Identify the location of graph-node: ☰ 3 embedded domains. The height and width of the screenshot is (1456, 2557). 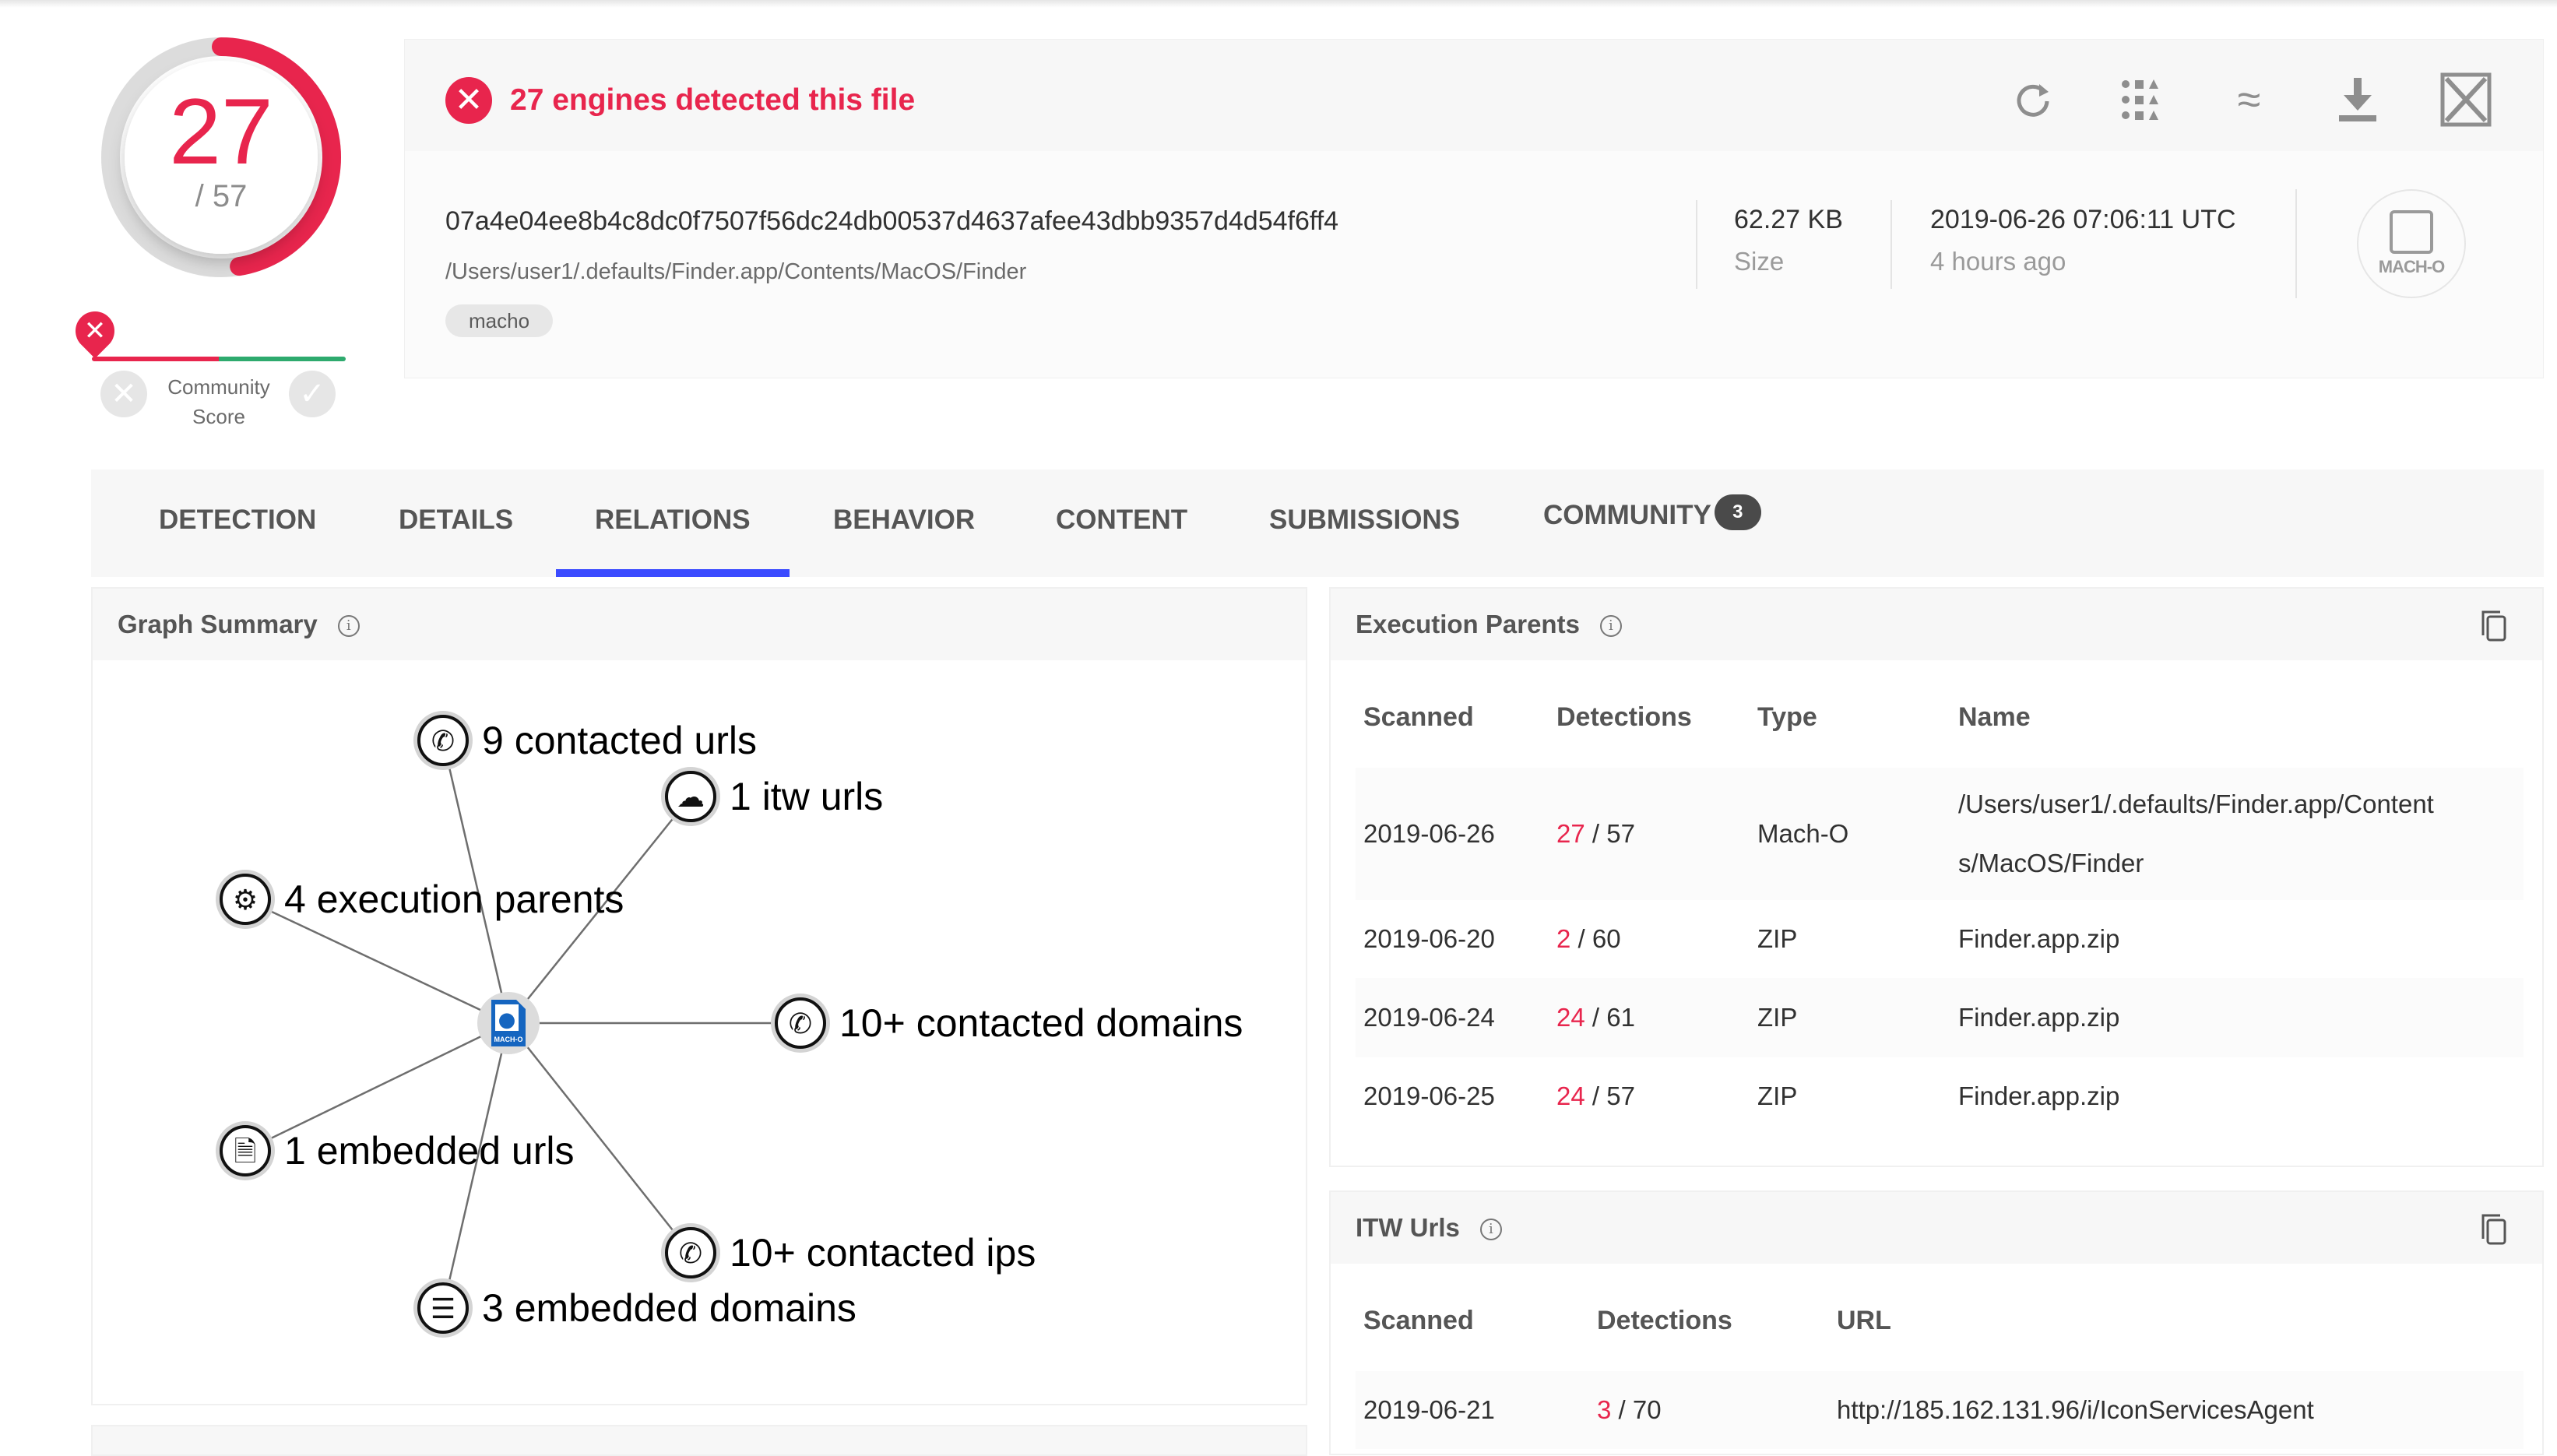
(635, 1308).